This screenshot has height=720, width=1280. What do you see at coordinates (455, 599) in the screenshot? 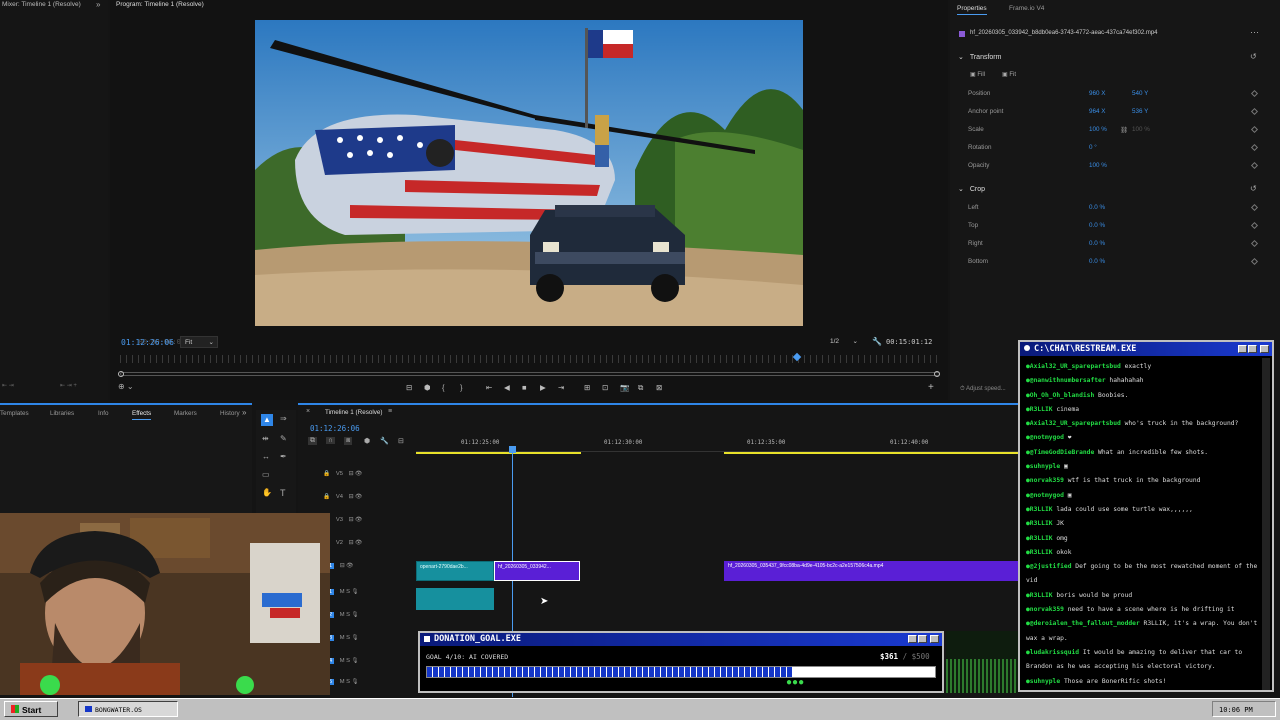
I see `audio-clip` at bounding box center [455, 599].